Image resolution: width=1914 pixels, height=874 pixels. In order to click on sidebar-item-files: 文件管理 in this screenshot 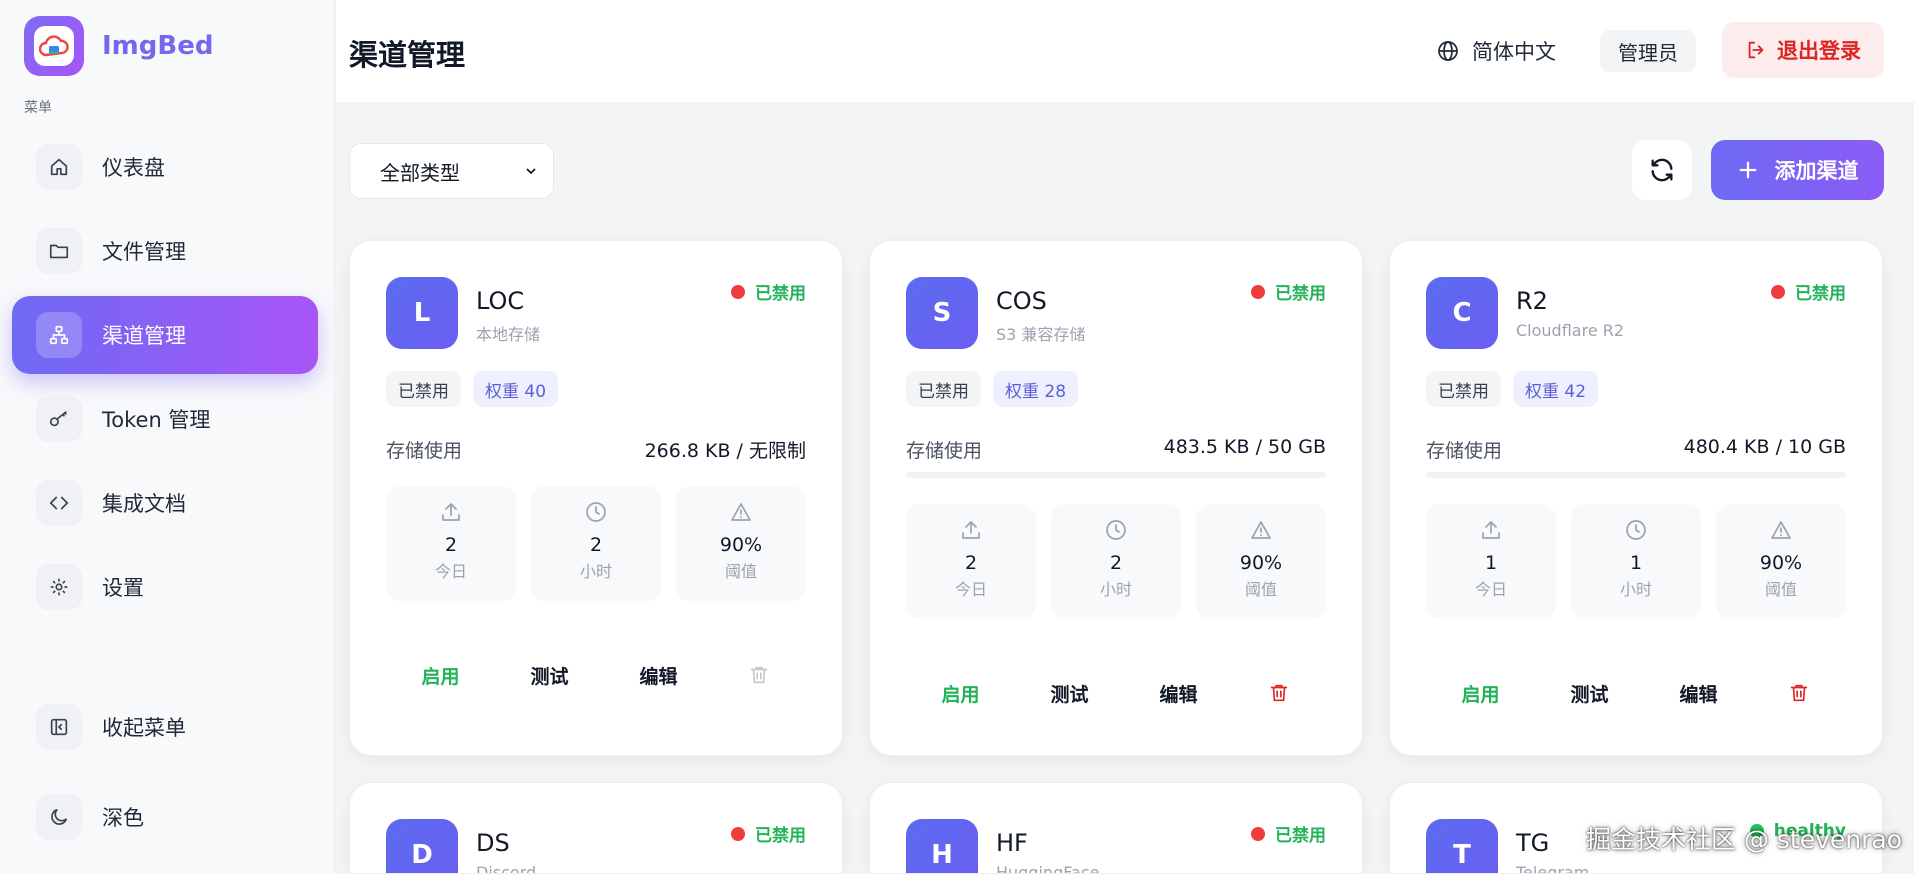, I will do `click(165, 251)`.